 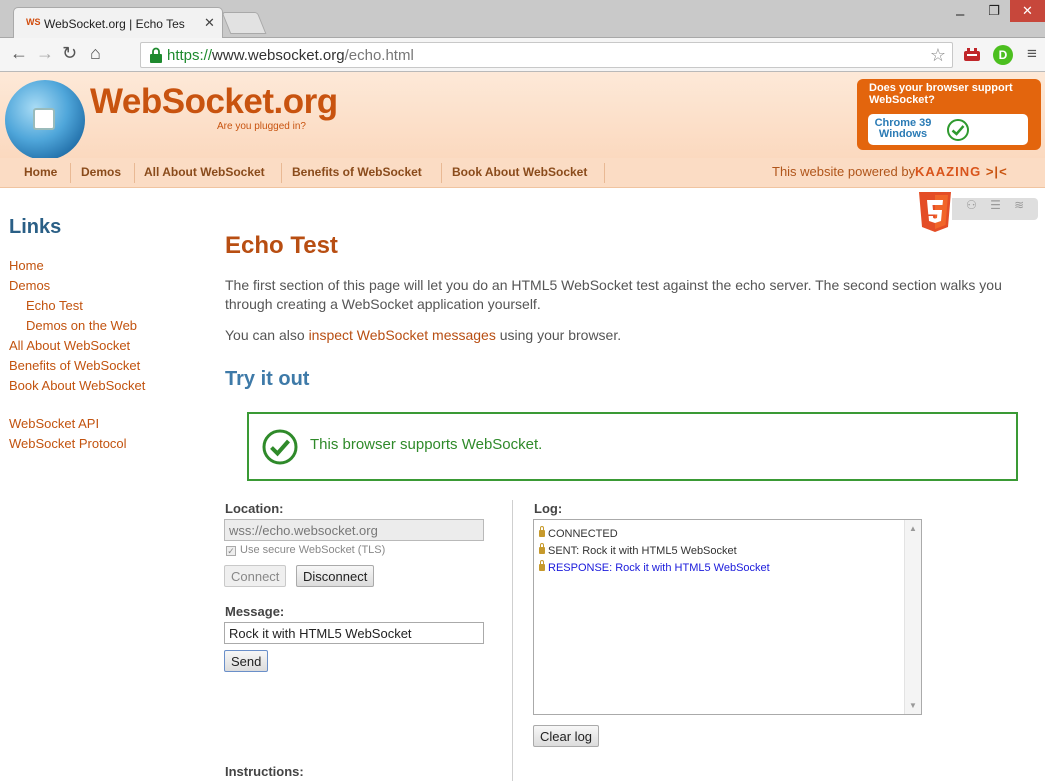 I want to click on log-entry: RESPONSE: Rock it with HTML5 WebSocket, so click(x=654, y=567).